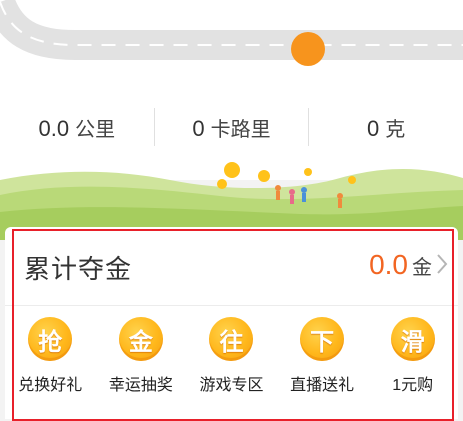 Image resolution: width=463 pixels, height=421 pixels. I want to click on calorie-value: 0, so click(198, 128).